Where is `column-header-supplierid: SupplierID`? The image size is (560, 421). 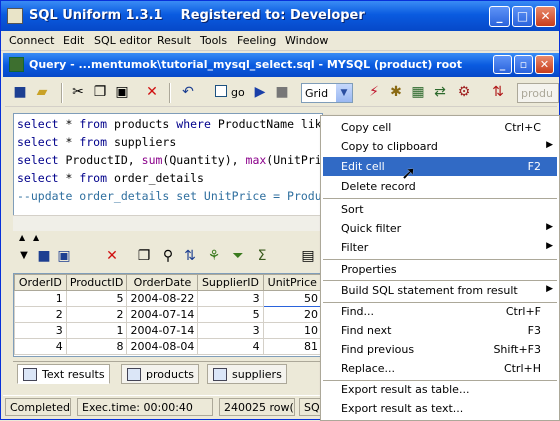 column-header-supplierid: SupplierID is located at coordinates (230, 282).